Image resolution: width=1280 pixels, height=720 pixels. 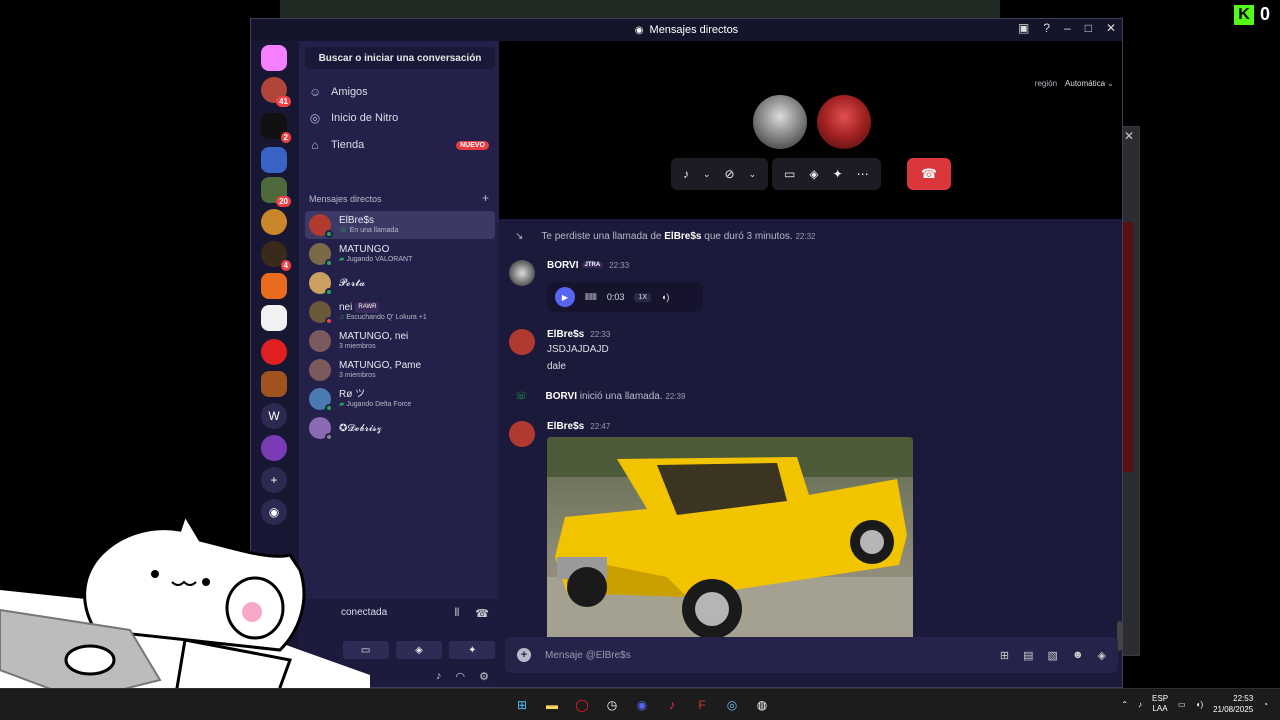 I want to click on message-input: Mensaje @ElBre$s, so click(x=588, y=655).